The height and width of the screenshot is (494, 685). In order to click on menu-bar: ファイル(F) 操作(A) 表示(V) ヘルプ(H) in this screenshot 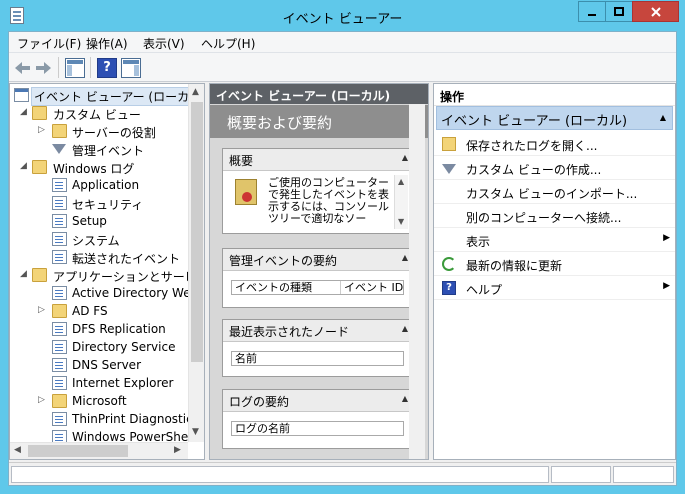, I will do `click(342, 42)`.